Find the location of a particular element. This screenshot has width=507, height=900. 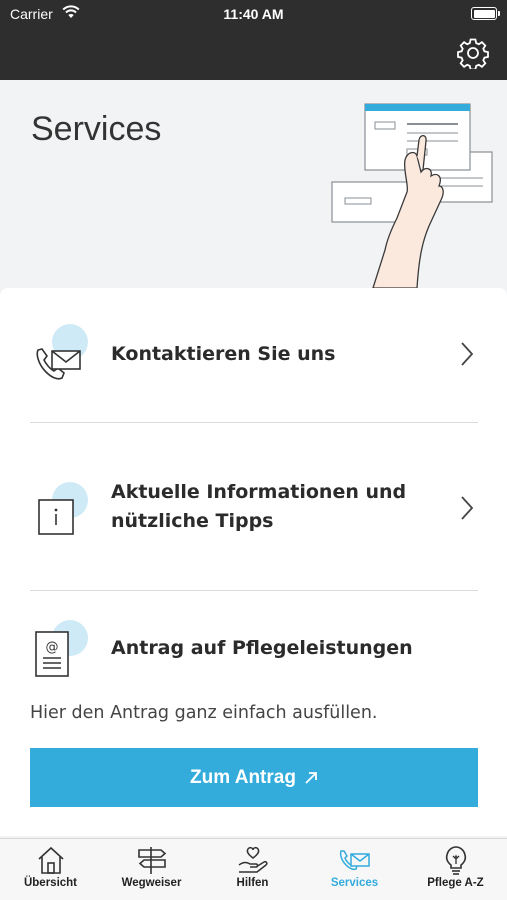

info-icon is located at coordinates (63, 508).